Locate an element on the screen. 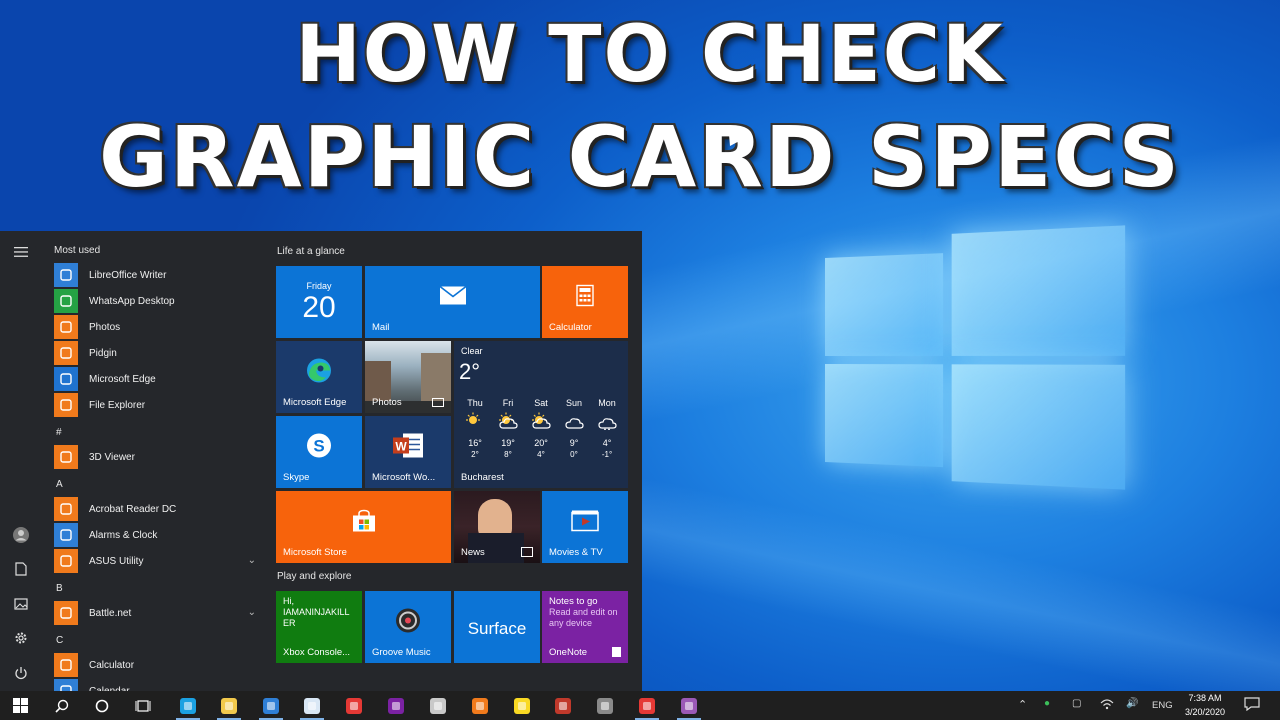 This screenshot has width=1280, height=720. section-header-a: A is located at coordinates (59, 484).